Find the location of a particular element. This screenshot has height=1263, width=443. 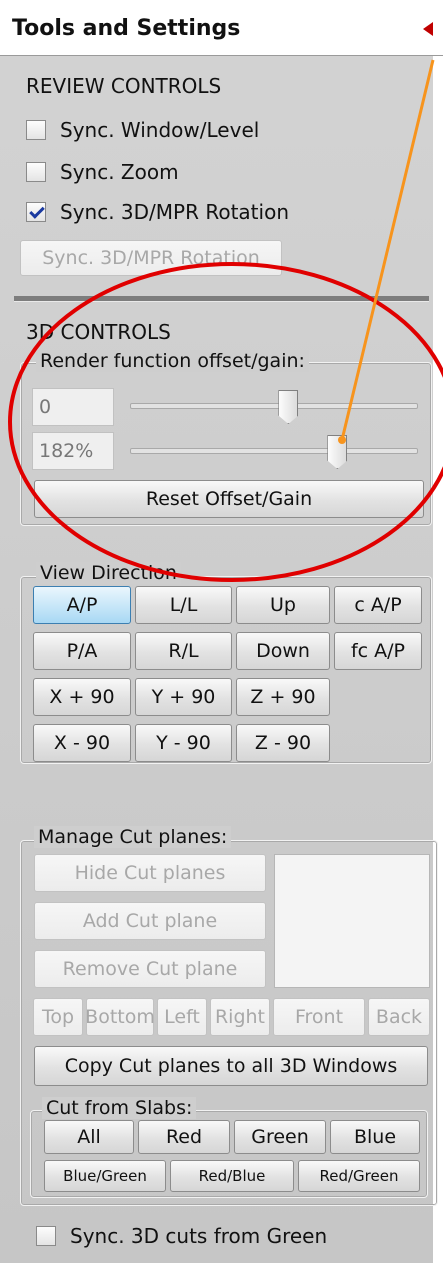

rotate-z-plus-90-button: Z + 90 is located at coordinates (283, 697).